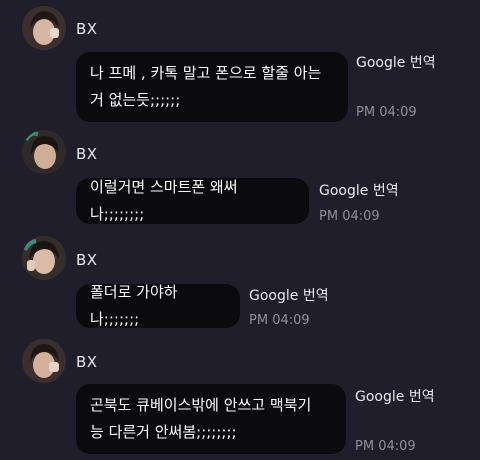 The height and width of the screenshot is (460, 480). I want to click on message-bubble: 이럴거면 스마트폰 왜써 나;;;;;;;;, so click(192, 201).